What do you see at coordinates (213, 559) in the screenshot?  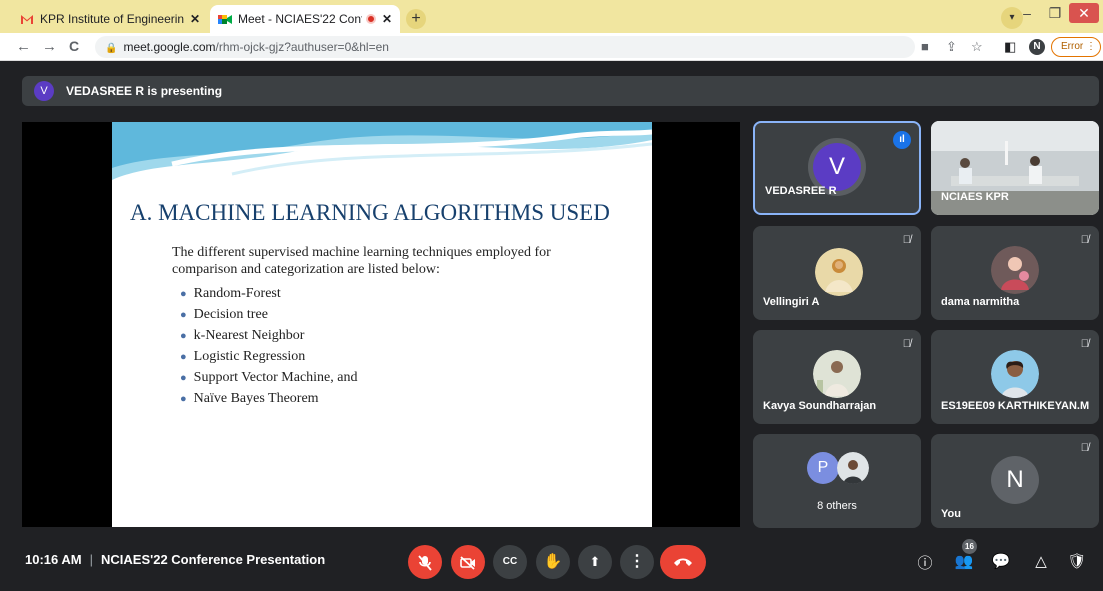 I see `meeting-title: NCIAES'22 Conference Presentation` at bounding box center [213, 559].